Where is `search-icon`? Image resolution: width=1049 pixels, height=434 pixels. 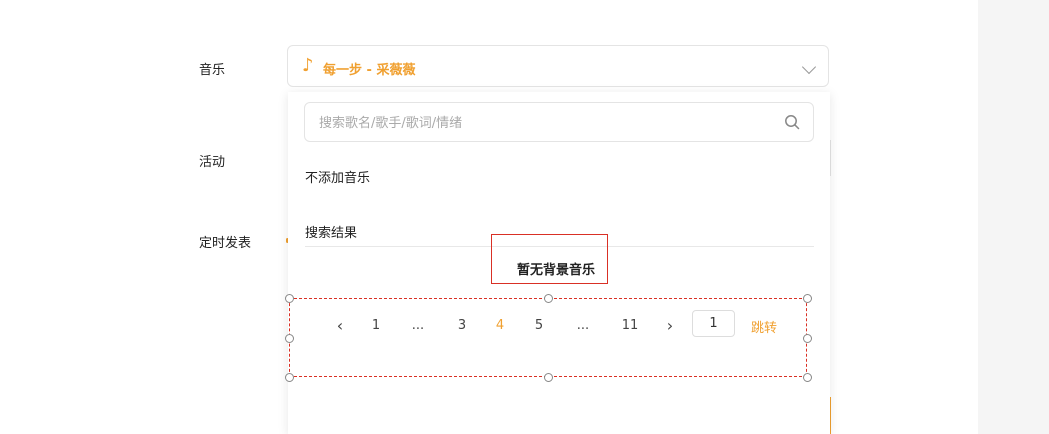 search-icon is located at coordinates (792, 122).